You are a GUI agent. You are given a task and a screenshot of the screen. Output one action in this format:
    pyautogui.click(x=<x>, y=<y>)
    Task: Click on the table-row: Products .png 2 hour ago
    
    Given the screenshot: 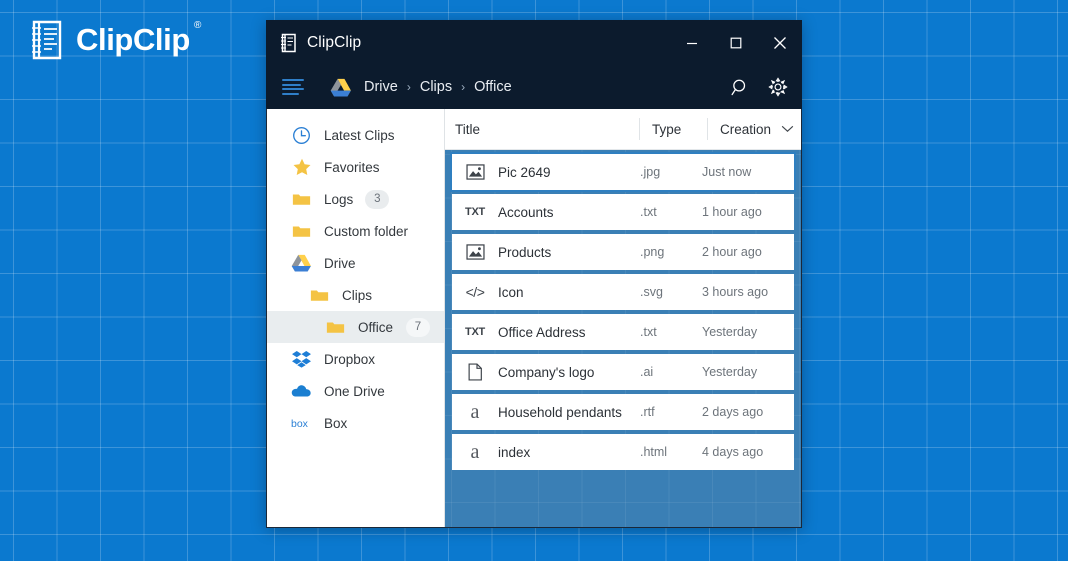 What is the action you would take?
    pyautogui.click(x=623, y=252)
    